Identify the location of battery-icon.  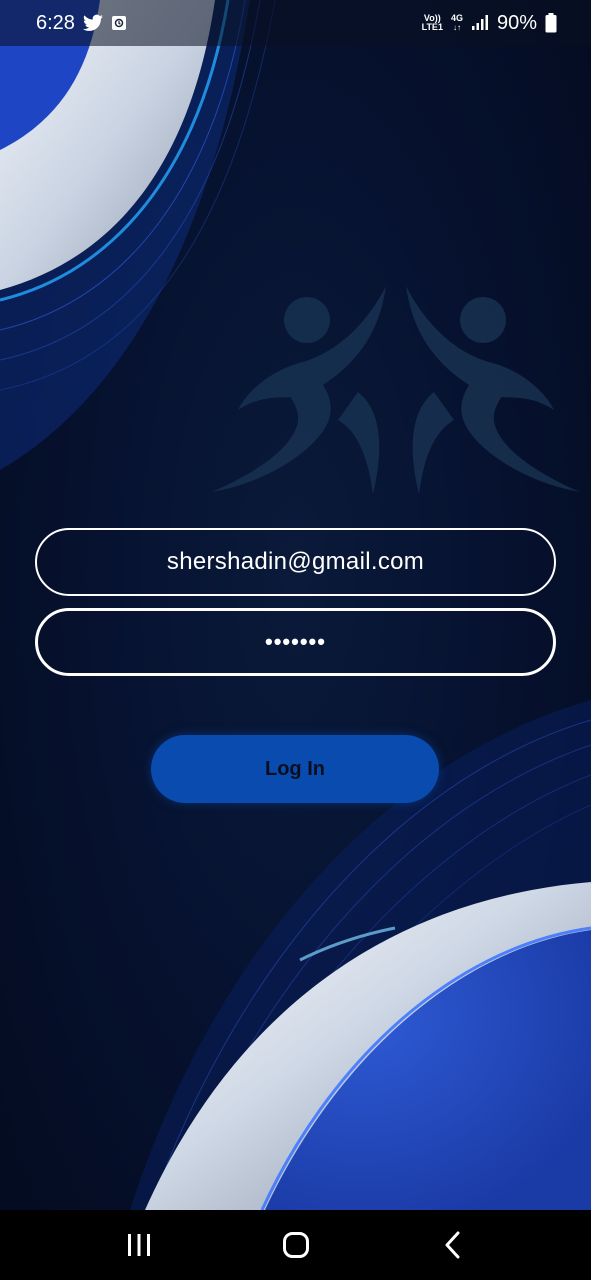
(551, 23).